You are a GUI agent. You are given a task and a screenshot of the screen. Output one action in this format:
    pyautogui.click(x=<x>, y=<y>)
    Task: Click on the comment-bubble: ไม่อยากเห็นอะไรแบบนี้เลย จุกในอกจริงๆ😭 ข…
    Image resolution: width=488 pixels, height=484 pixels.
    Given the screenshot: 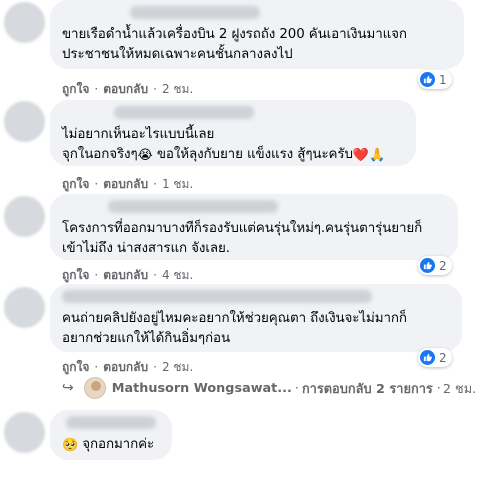 What is the action you would take?
    pyautogui.click(x=233, y=133)
    